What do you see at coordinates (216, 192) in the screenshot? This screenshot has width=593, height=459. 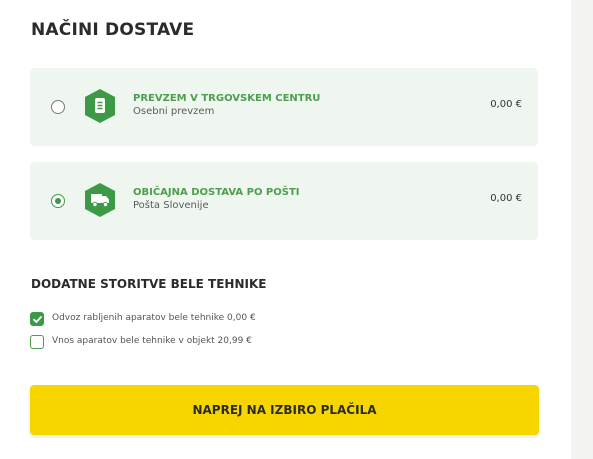 I see `option-name: OBIČAJNA DOSTAVA PO POŠTI` at bounding box center [216, 192].